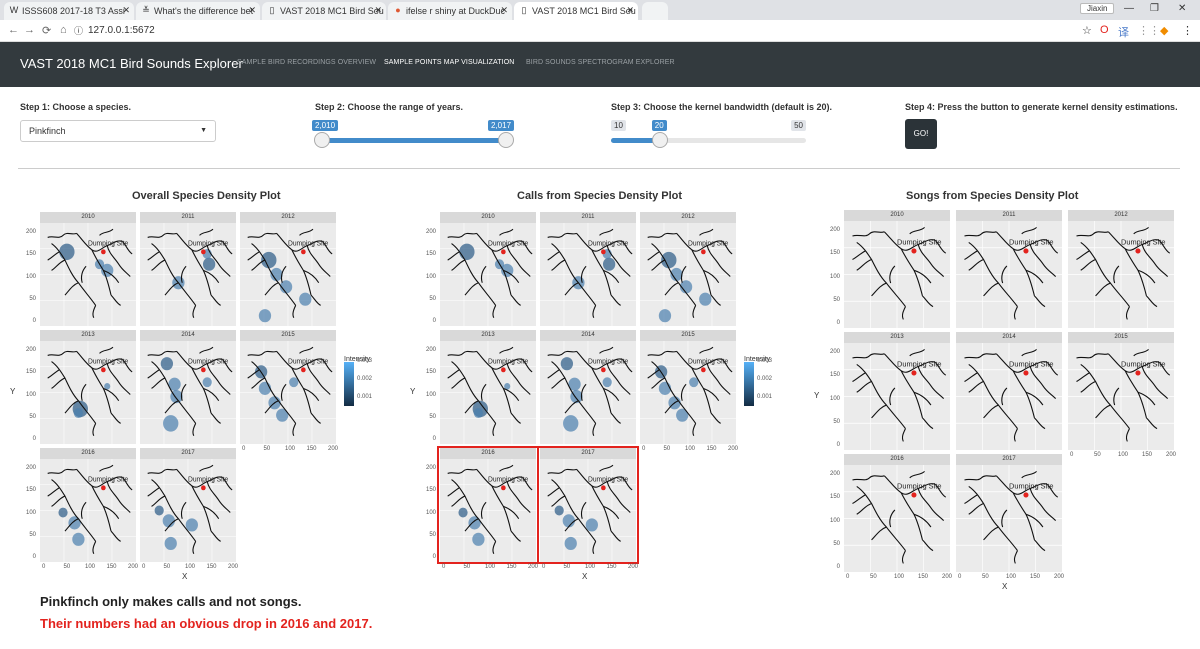 This screenshot has width=1200, height=649. Describe the element at coordinates (14, 10) in the screenshot. I see `wikipedia-icon: W` at that location.